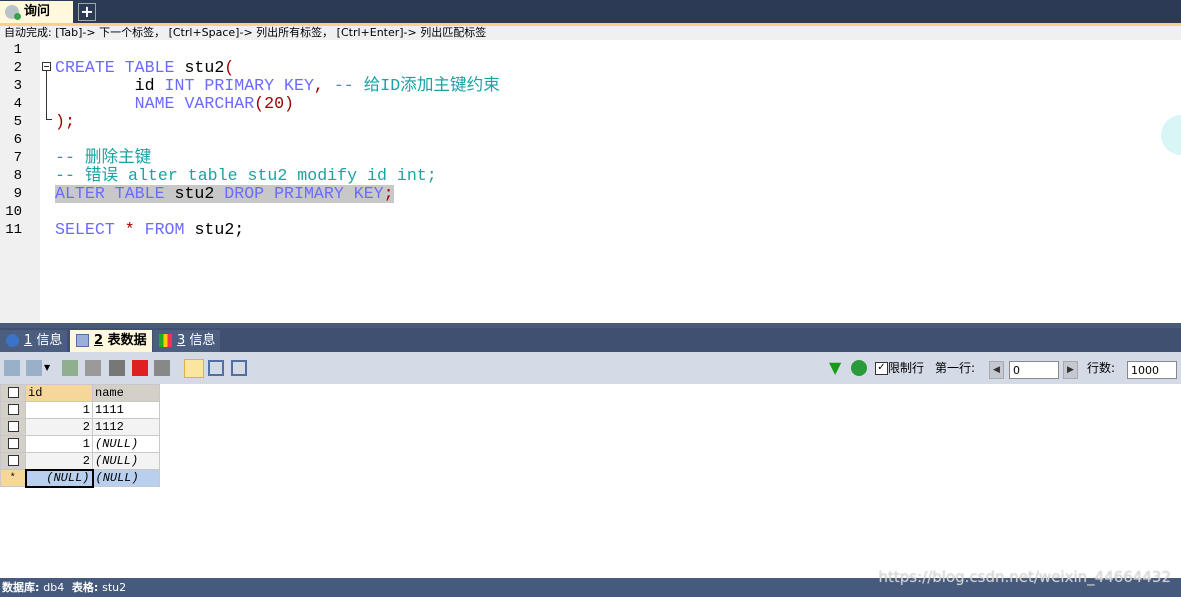 The width and height of the screenshot is (1181, 597). I want to click on new-row-marker: *, so click(13, 478).